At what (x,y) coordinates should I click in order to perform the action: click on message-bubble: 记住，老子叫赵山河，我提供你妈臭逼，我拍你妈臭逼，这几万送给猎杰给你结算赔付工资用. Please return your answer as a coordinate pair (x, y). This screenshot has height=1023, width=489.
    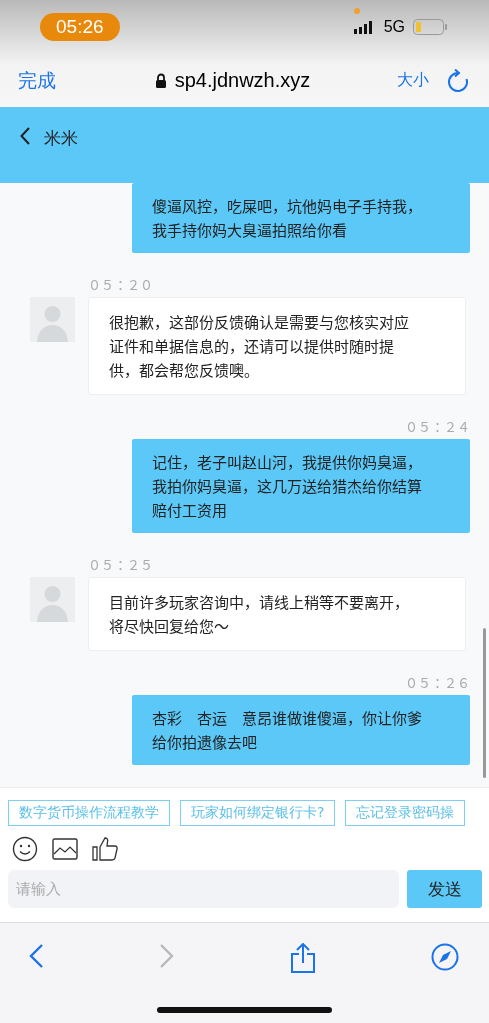
    Looking at the image, I should click on (301, 486).